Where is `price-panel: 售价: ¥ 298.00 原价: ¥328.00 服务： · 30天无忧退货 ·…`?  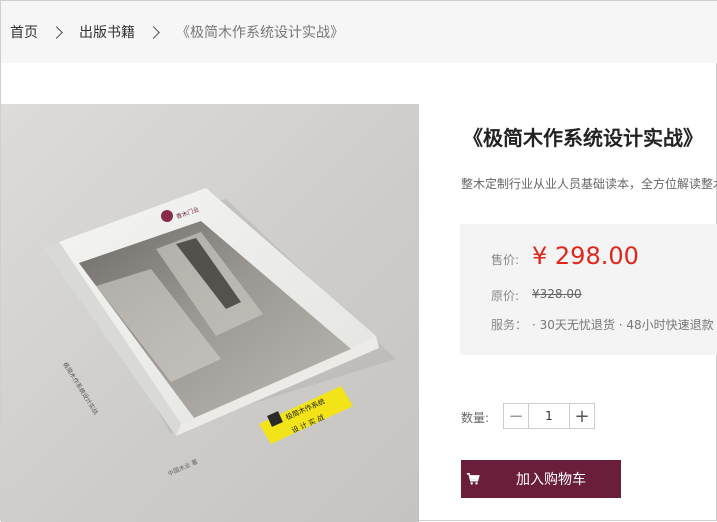 price-panel: 售价: ¥ 298.00 原价: ¥328.00 服务： · 30天无忧退货 ·… is located at coordinates (588, 289).